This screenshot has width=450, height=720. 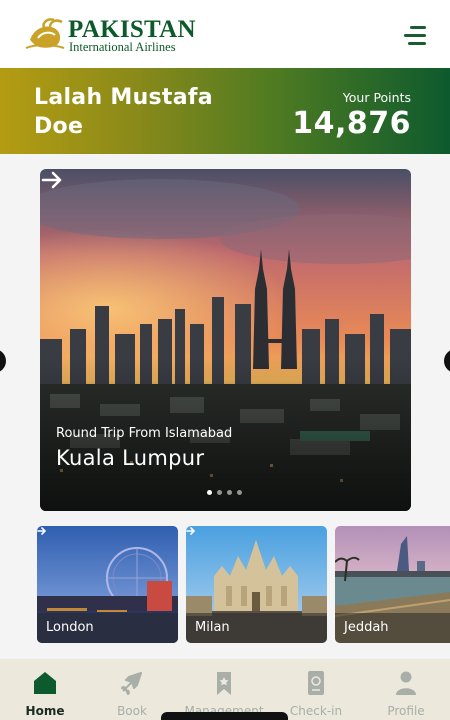 What do you see at coordinates (256, 584) in the screenshot?
I see `destination-card-milan: Milan` at bounding box center [256, 584].